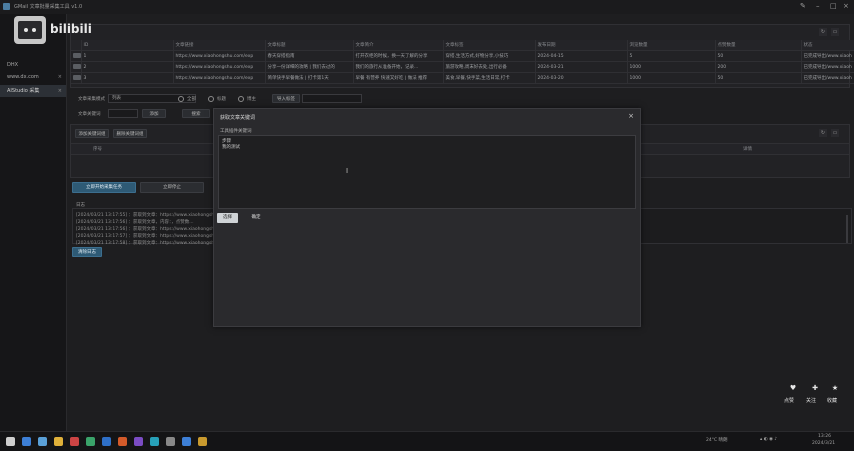 This screenshot has height=451, width=854. Describe the element at coordinates (123, 113) in the screenshot. I see `keyword-input` at that location.